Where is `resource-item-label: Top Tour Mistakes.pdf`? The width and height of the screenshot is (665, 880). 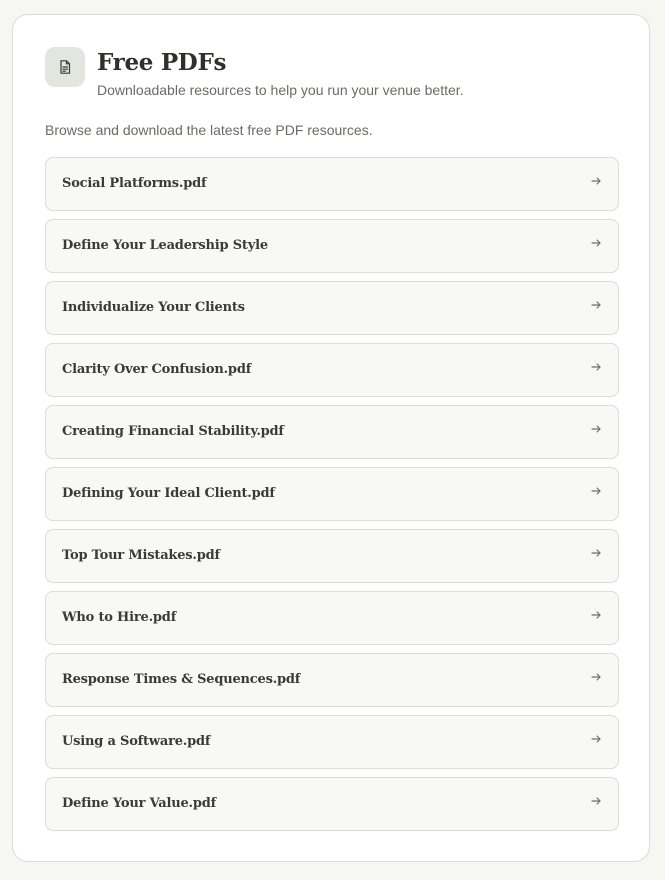
resource-item-label: Top Tour Mistakes.pdf is located at coordinates (141, 555).